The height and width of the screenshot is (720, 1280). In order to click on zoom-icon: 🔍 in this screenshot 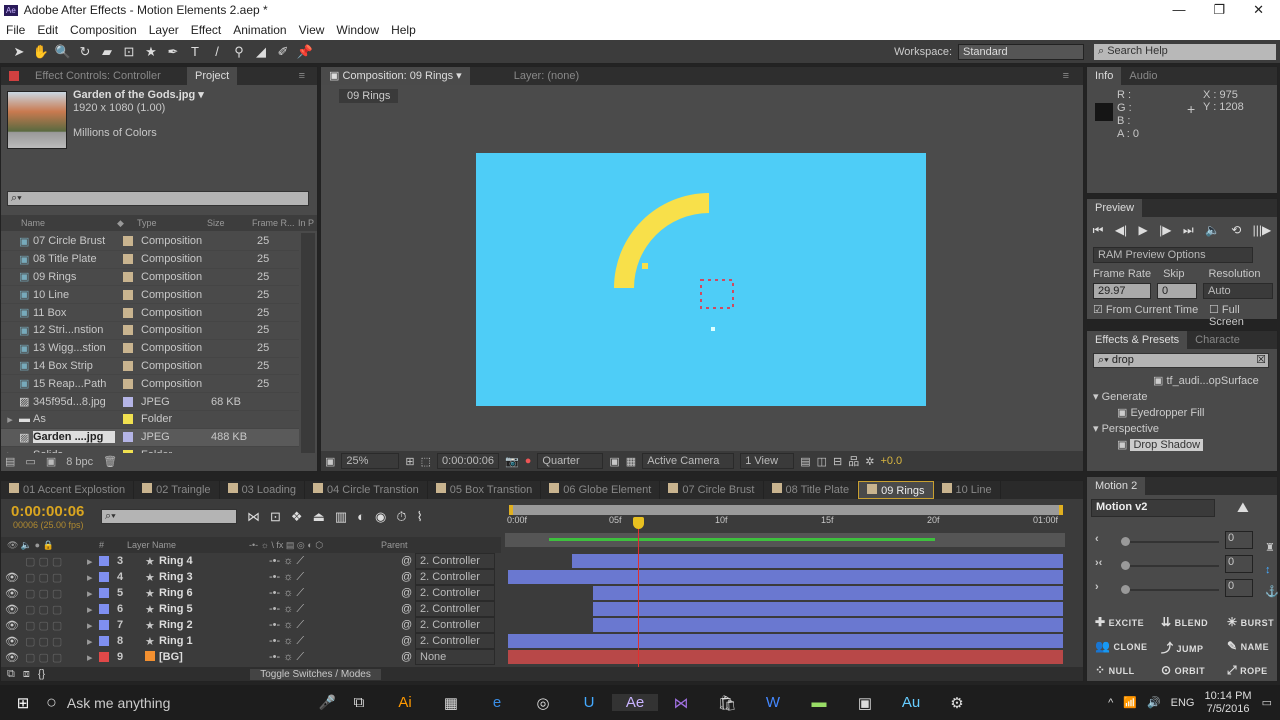, I will do `click(63, 52)`.